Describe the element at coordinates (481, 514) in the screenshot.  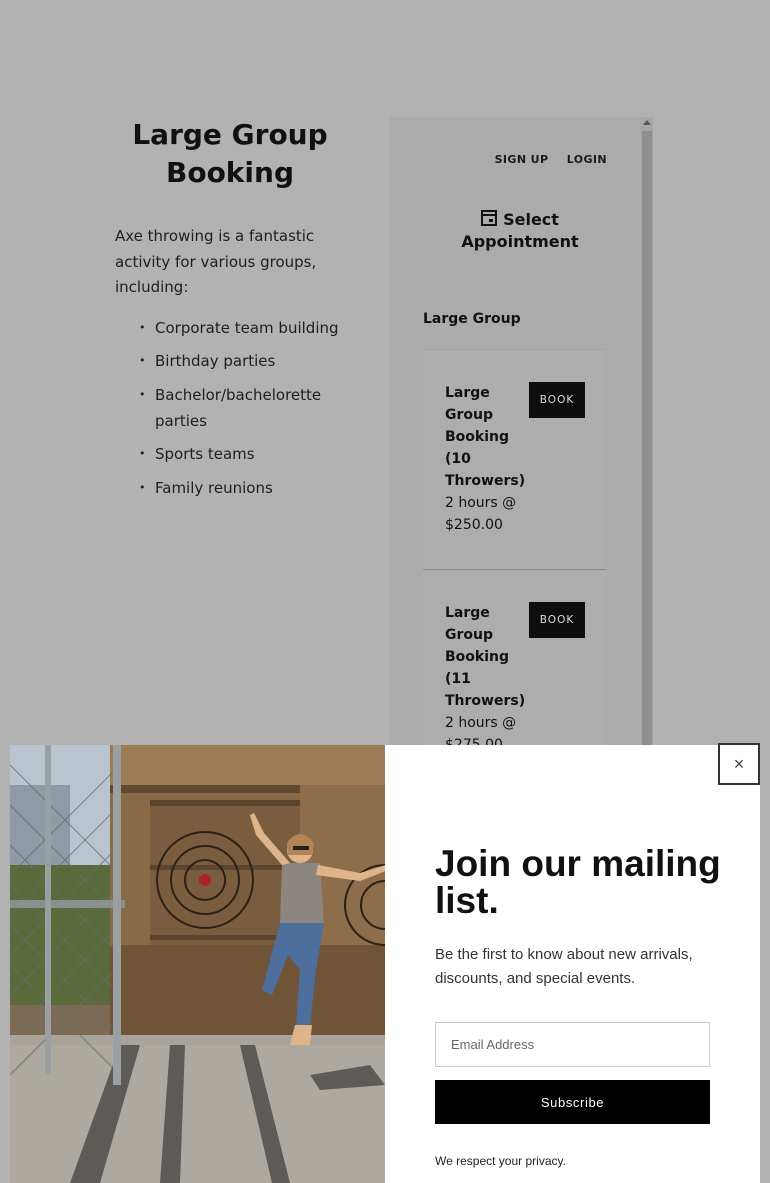
I see `appointment-details: 2 hours @ $250.00` at that location.